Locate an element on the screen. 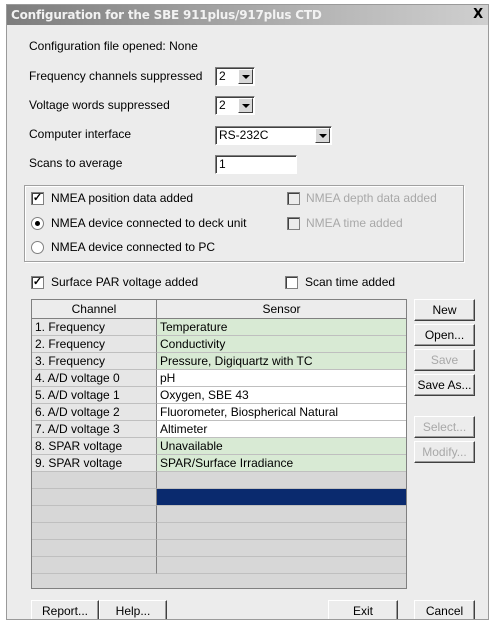 Image resolution: width=493 pixels, height=624 pixels. cancel-button: Cancel is located at coordinates (444, 609).